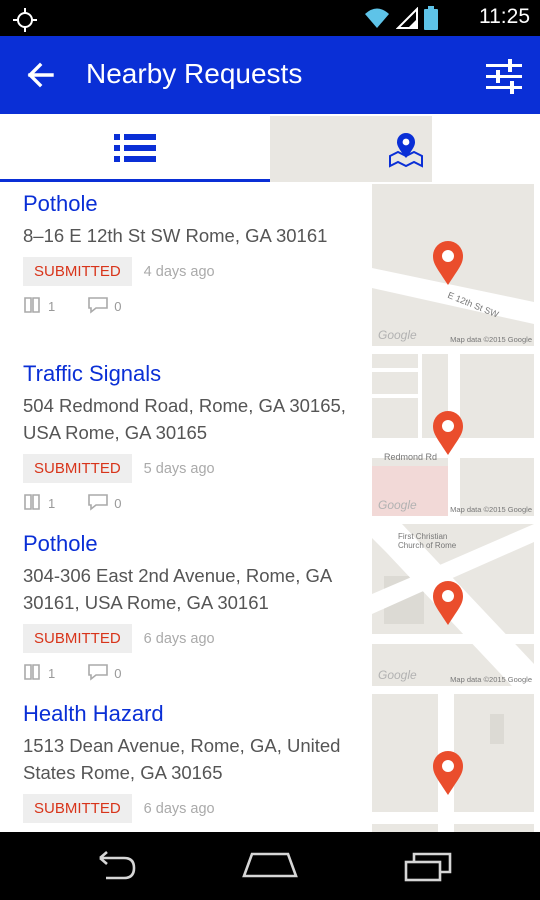 This screenshot has height=900, width=540. What do you see at coordinates (428, 868) in the screenshot?
I see `recents-nav-icon` at bounding box center [428, 868].